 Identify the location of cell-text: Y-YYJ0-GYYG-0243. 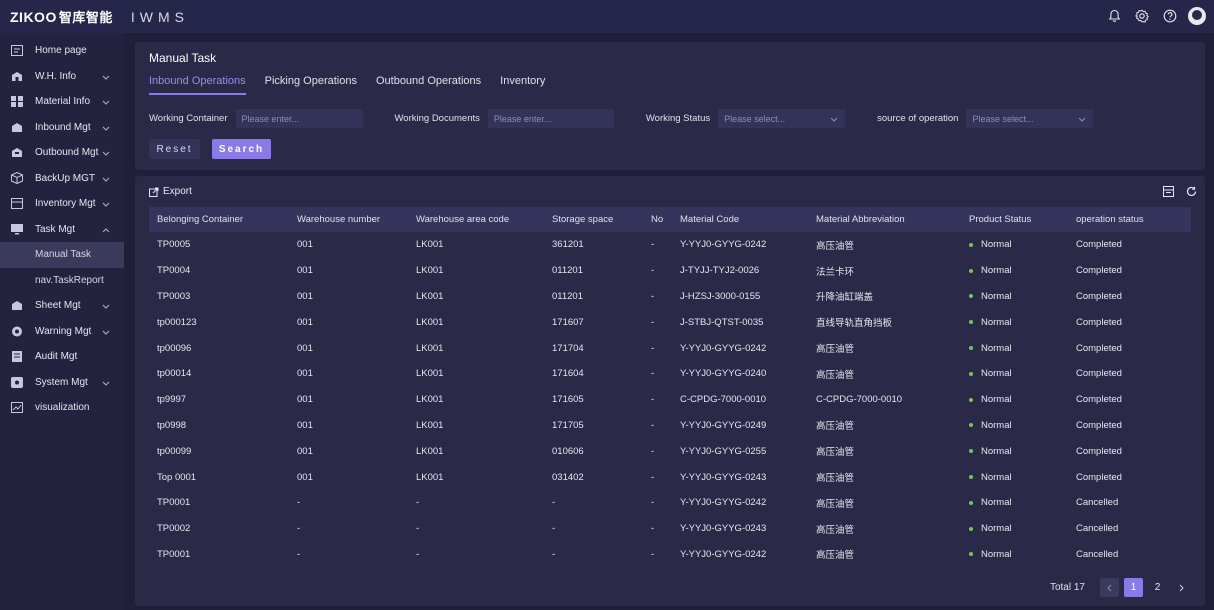
(723, 529).